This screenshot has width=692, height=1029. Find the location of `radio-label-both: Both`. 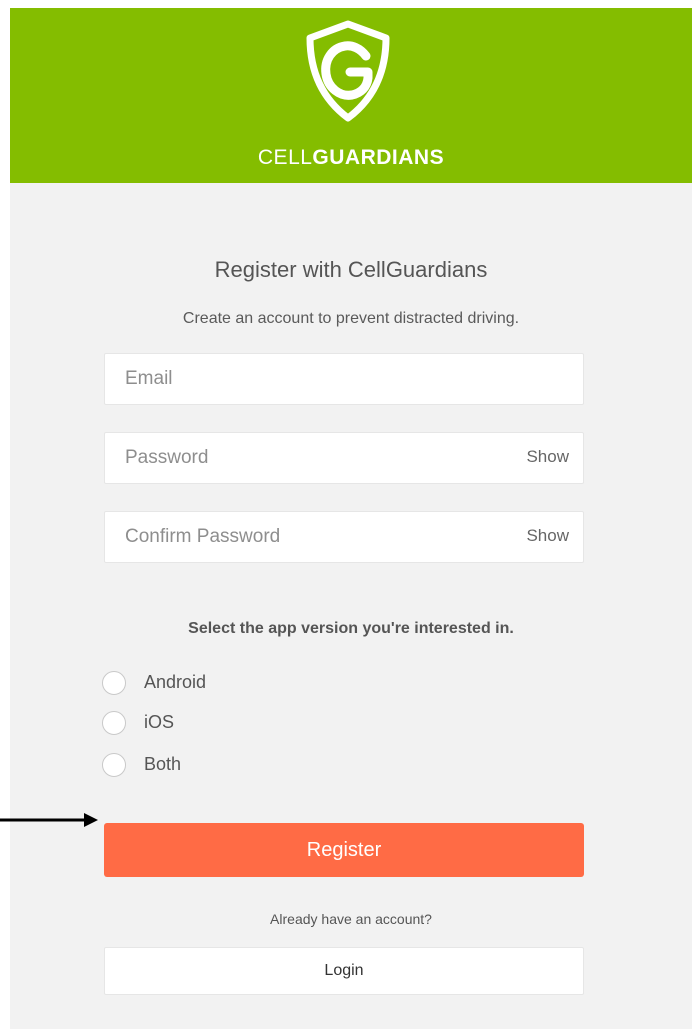

radio-label-both: Both is located at coordinates (163, 764).